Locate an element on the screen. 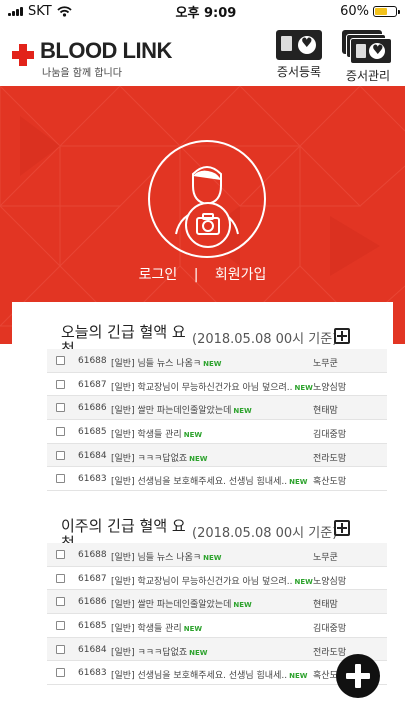 This screenshot has height=721, width=405. battery-icon is located at coordinates (386, 11).